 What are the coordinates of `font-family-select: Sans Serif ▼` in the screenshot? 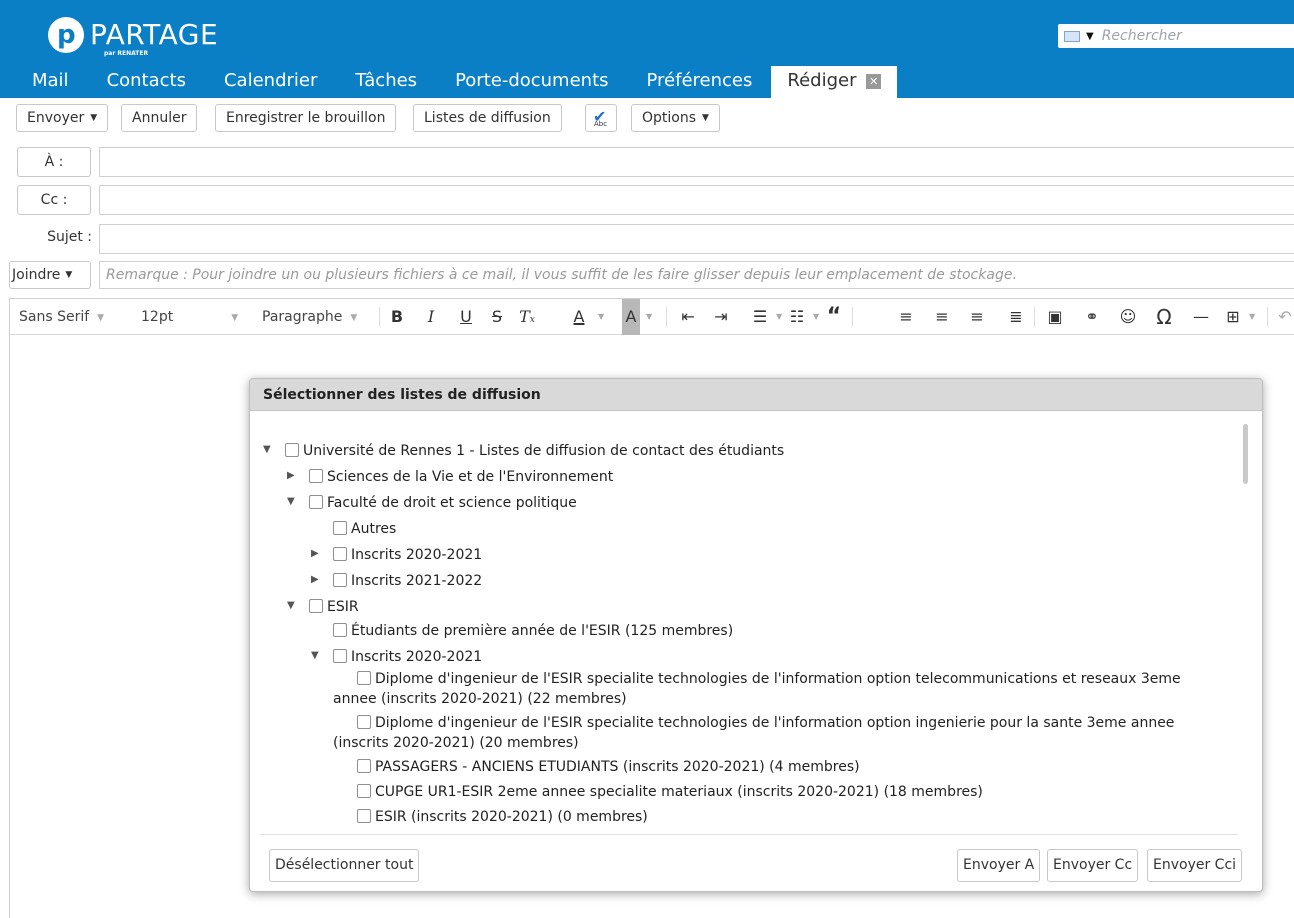 It's located at (61, 317).